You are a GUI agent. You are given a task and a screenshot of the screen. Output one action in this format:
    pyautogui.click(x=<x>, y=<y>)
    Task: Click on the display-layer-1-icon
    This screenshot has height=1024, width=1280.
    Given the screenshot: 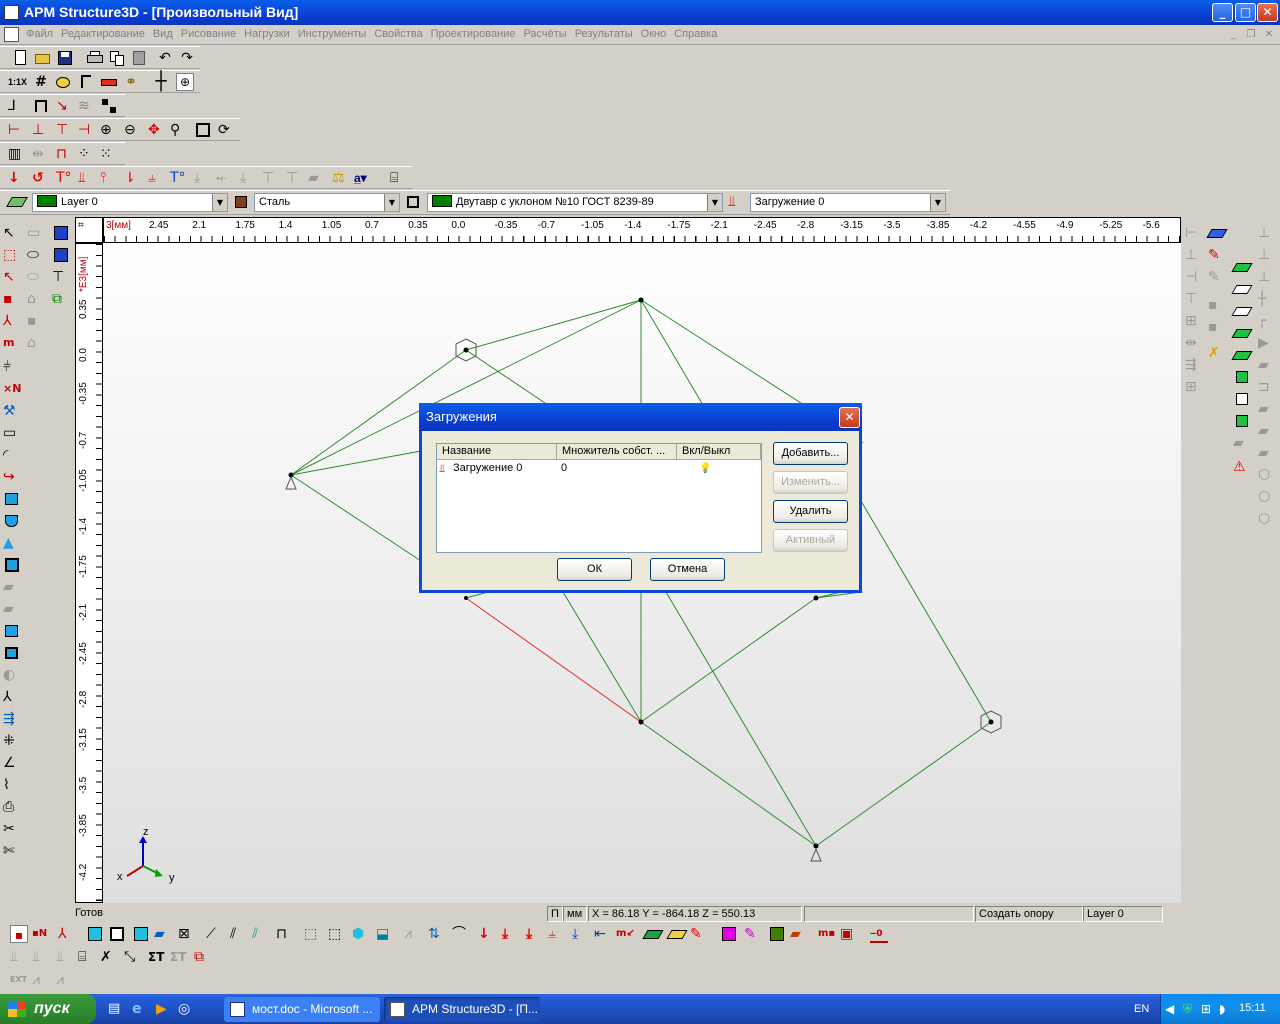 What is the action you would take?
    pyautogui.click(x=653, y=934)
    